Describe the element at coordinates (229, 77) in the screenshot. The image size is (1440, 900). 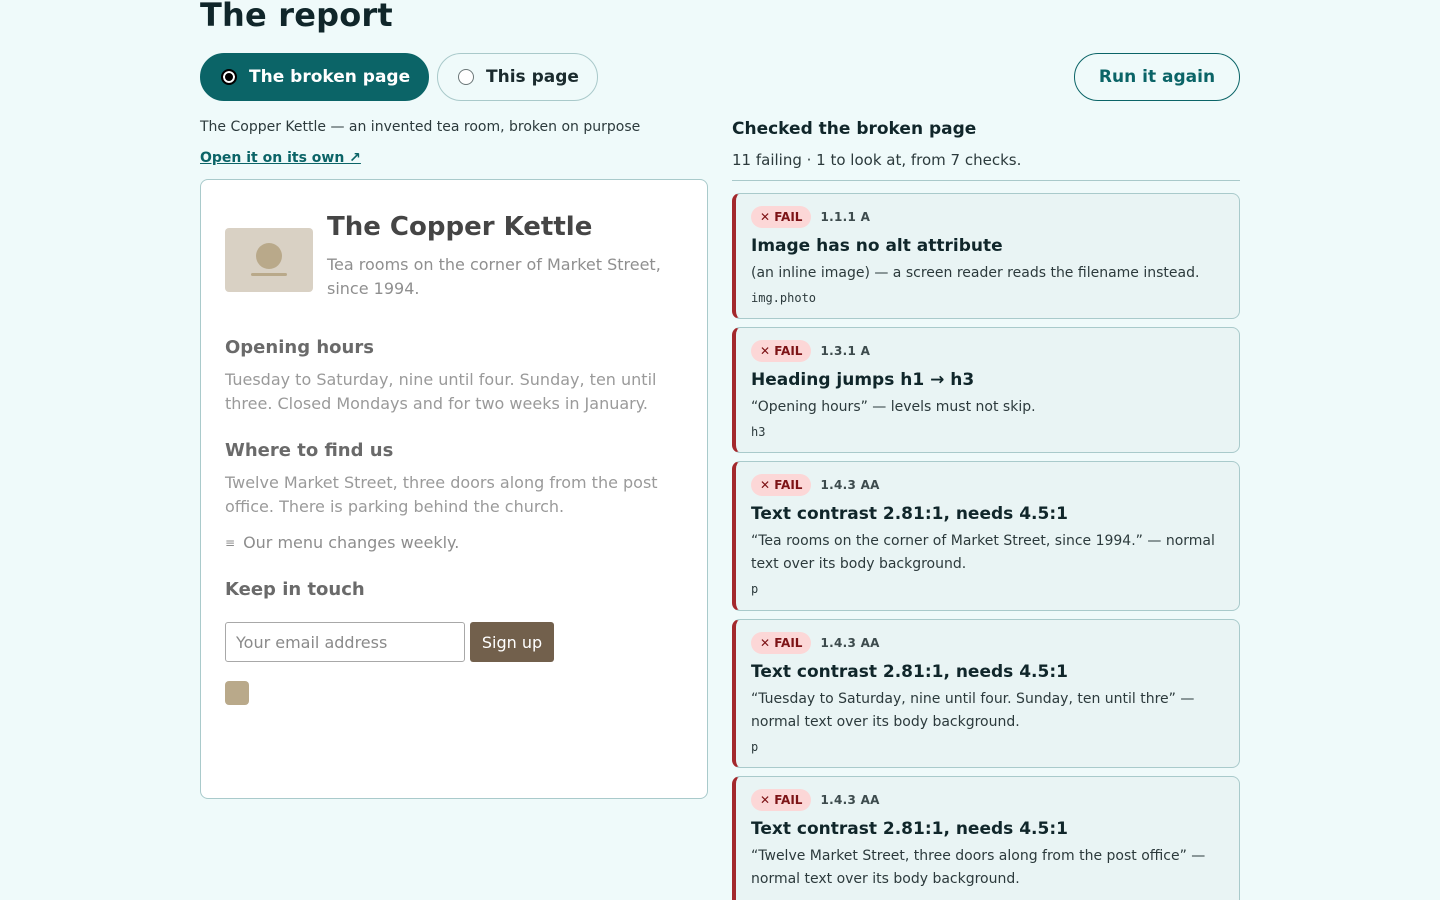
I see `radio-selected-icon` at that location.